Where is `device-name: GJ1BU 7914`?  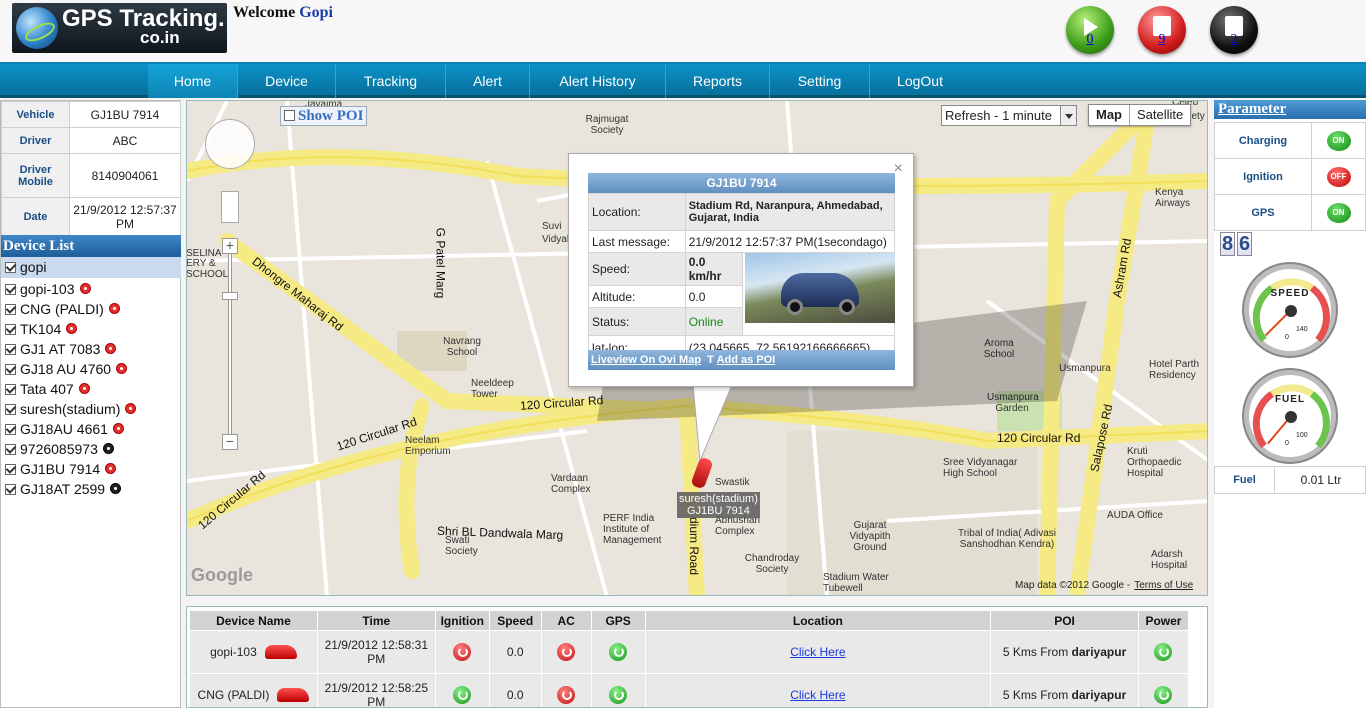 device-name: GJ1BU 7914 is located at coordinates (60, 469).